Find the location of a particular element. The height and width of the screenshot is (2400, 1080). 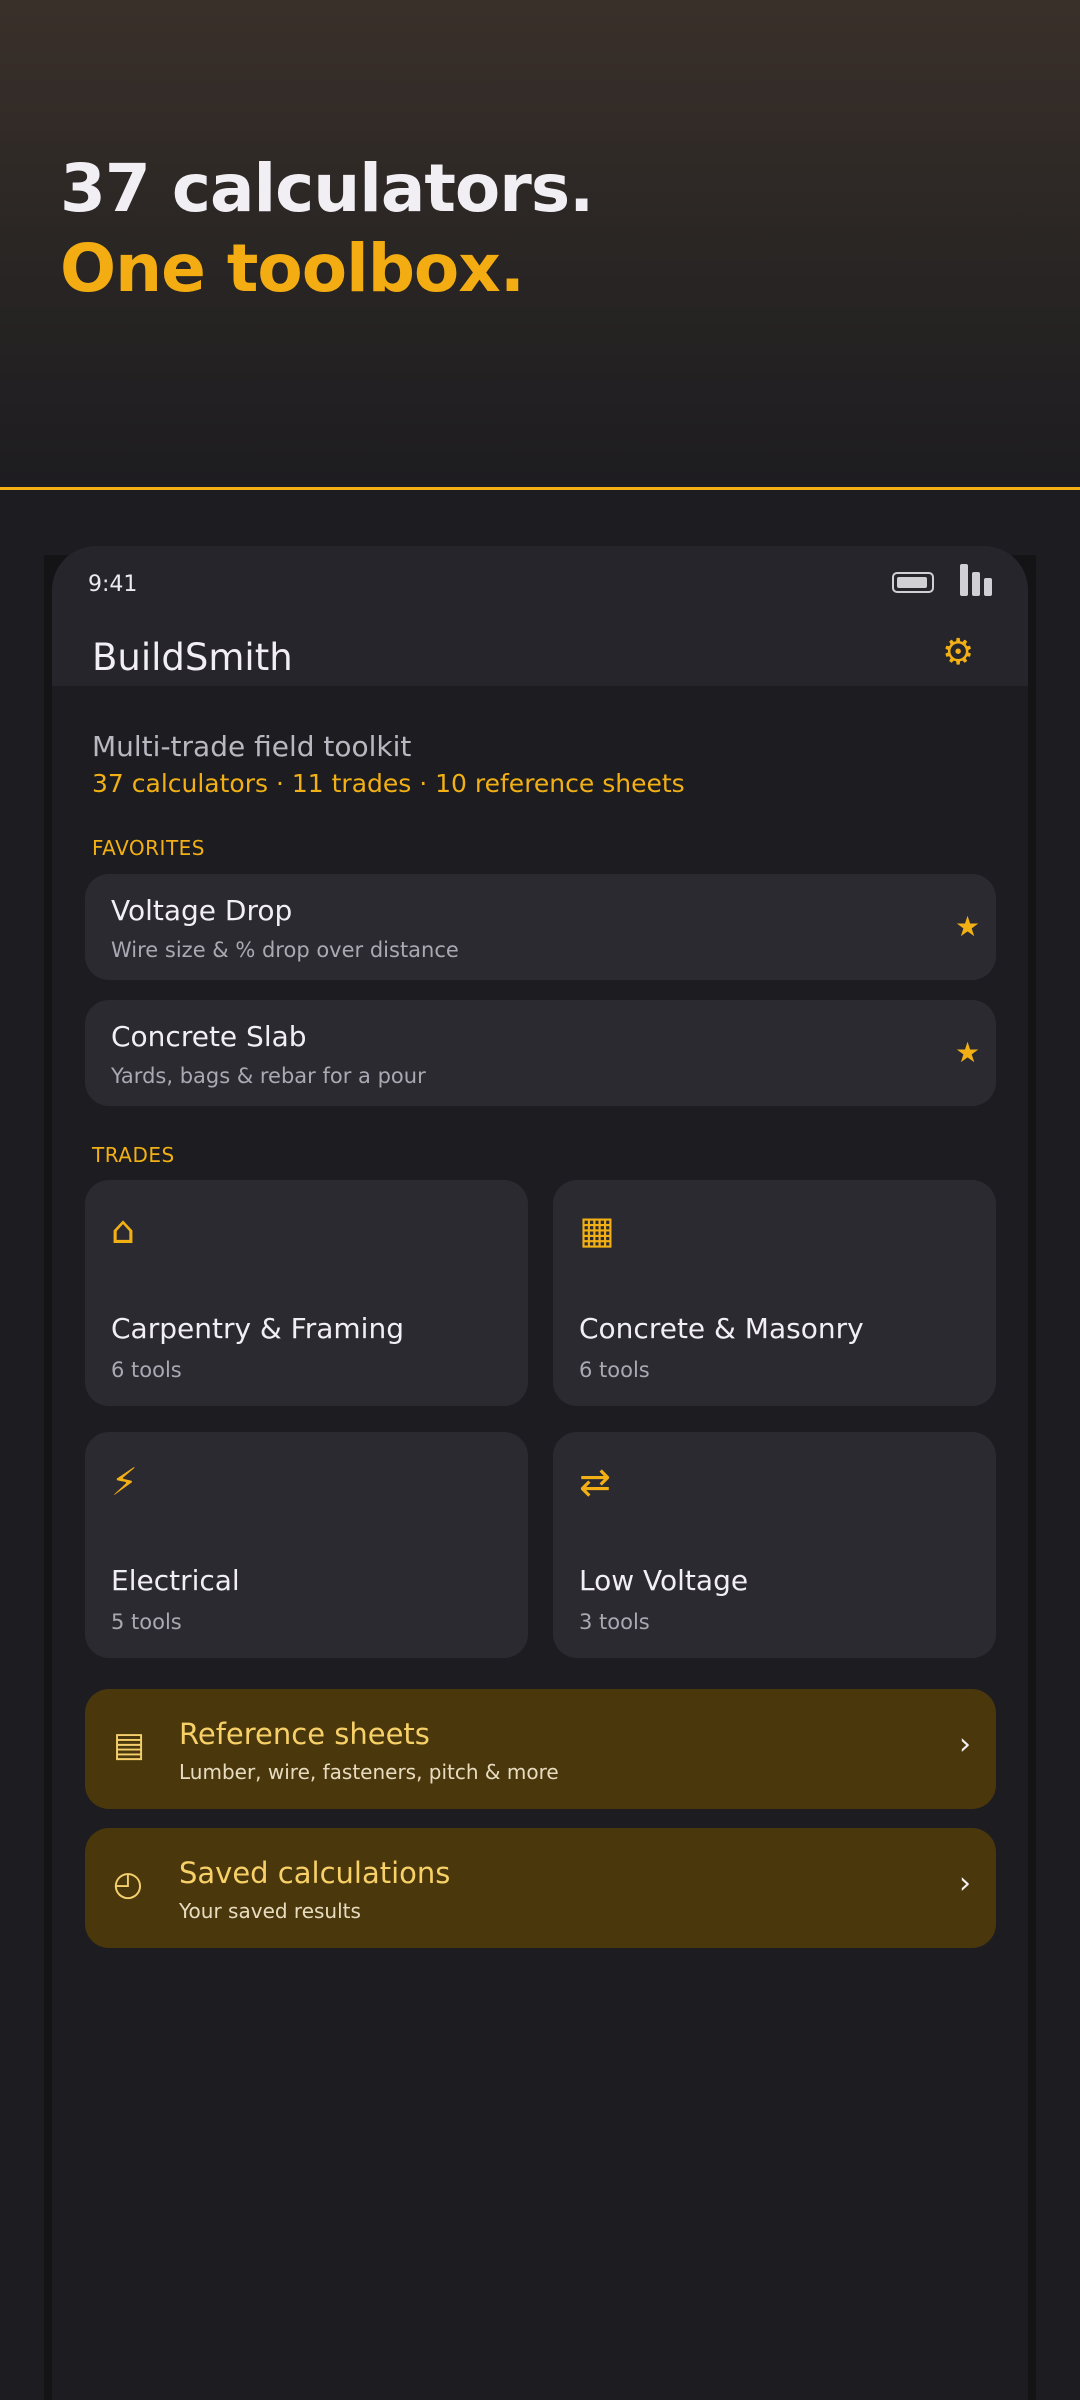

trade-title: Electrical is located at coordinates (175, 1580).